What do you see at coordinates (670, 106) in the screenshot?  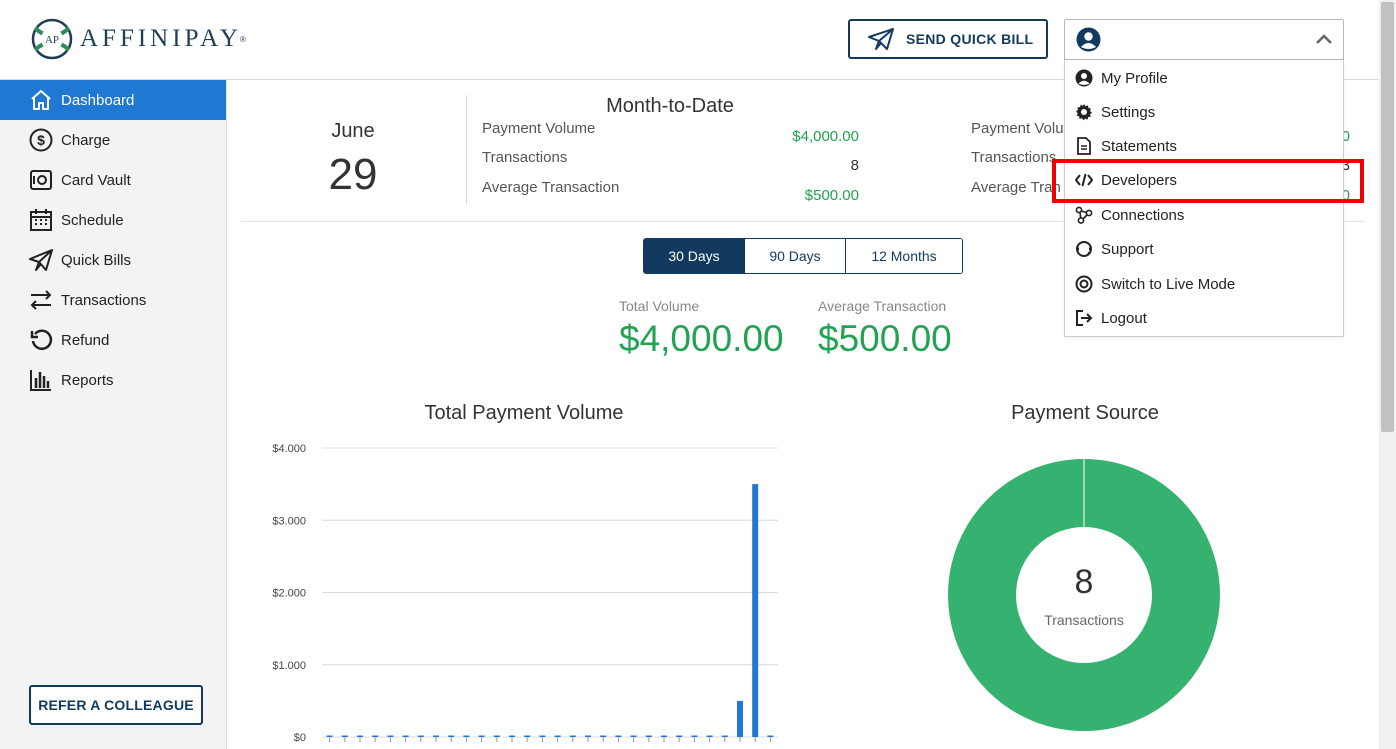 I see `month-to-date-title: Month-to-Date` at bounding box center [670, 106].